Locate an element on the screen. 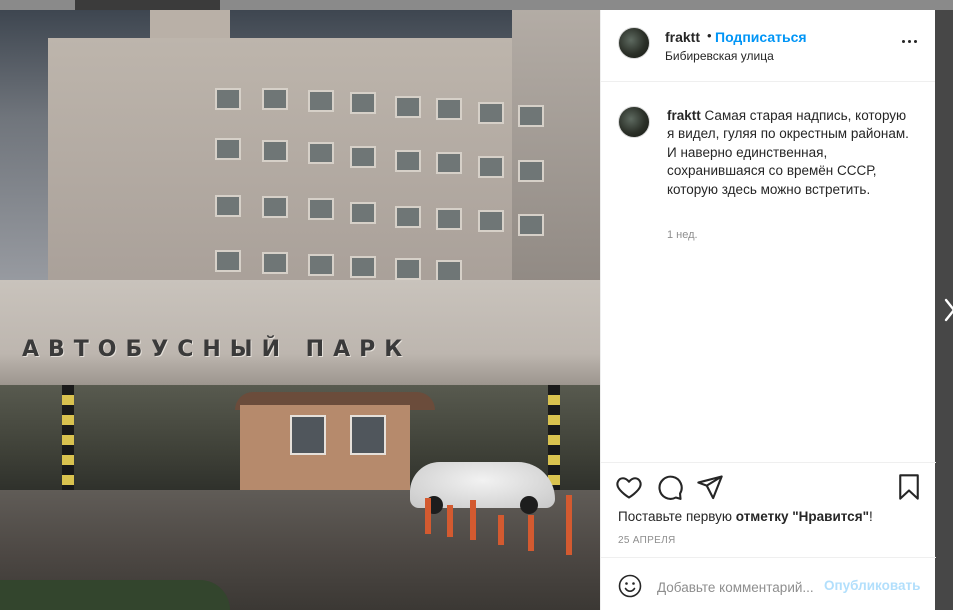 The image size is (953, 610). likes-suffix: ! is located at coordinates (870, 516).